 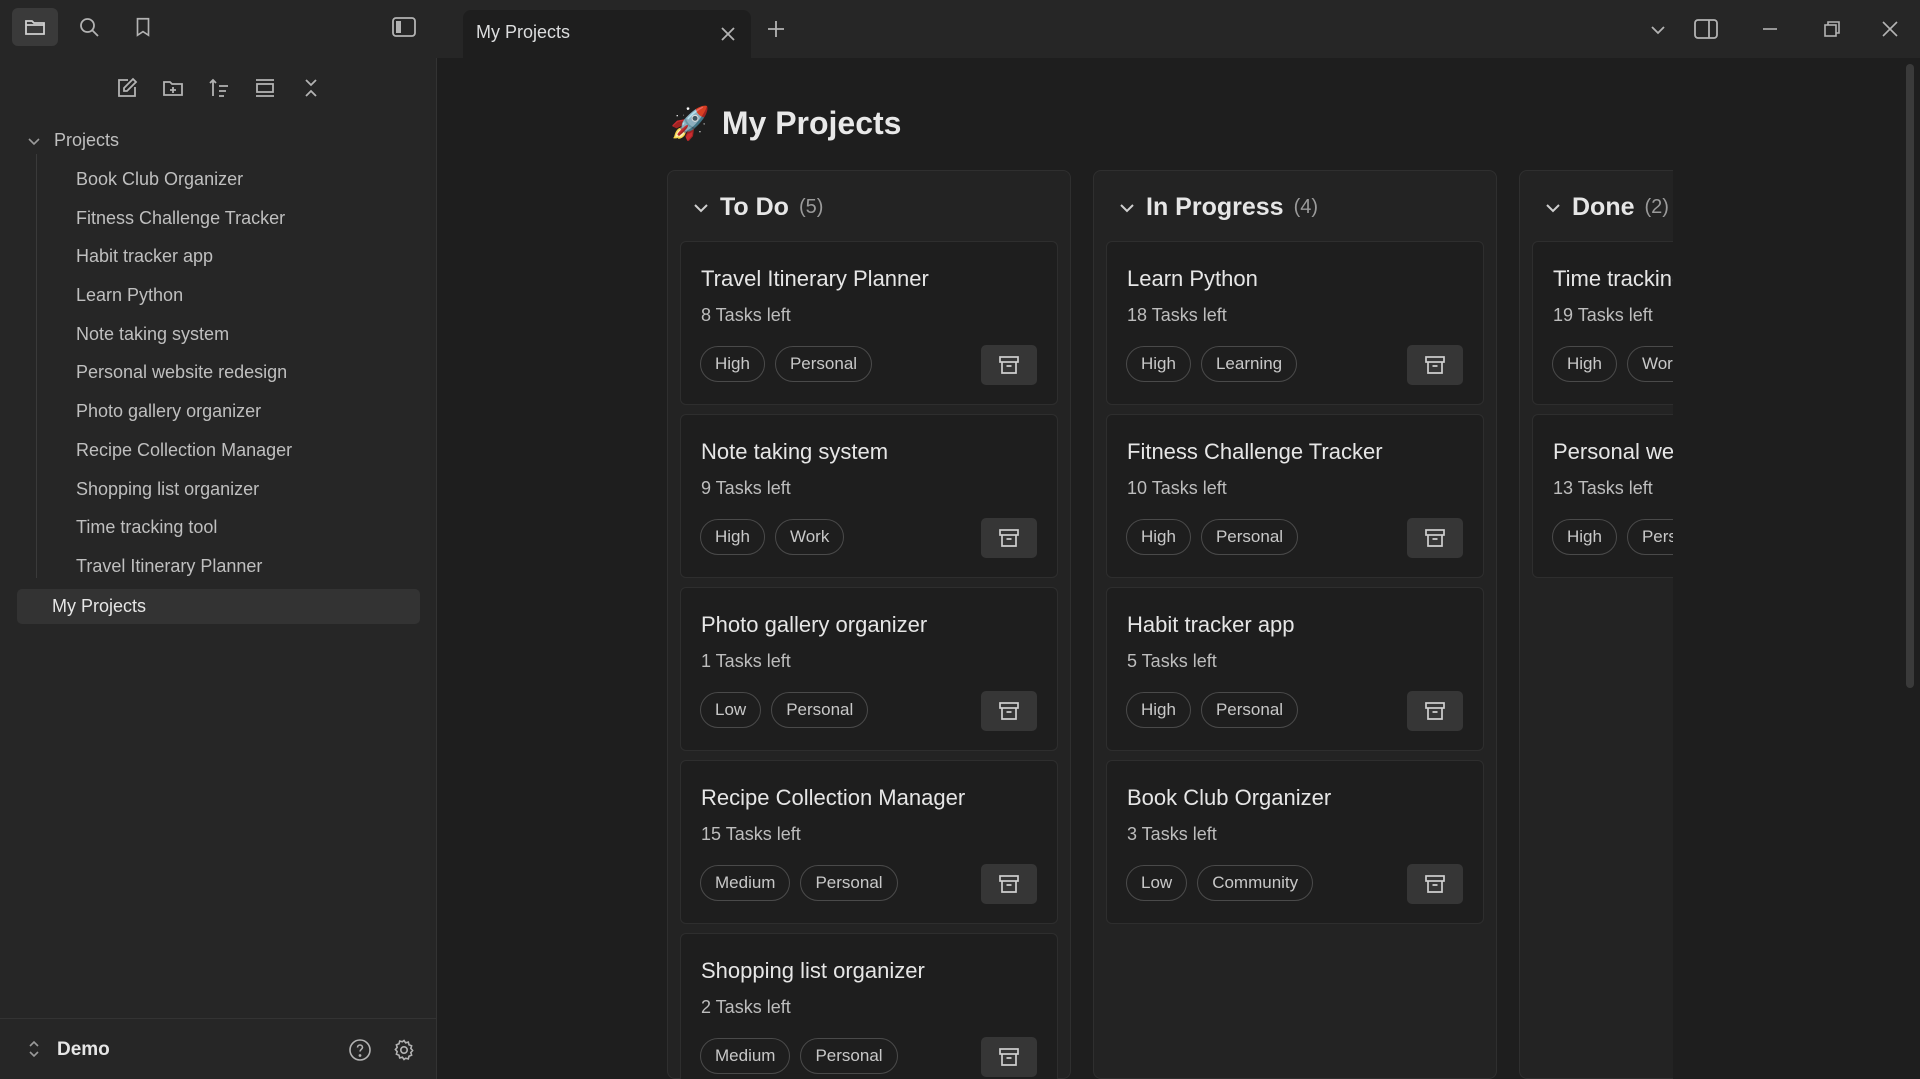 I want to click on scrollbar, so click(x=1910, y=376).